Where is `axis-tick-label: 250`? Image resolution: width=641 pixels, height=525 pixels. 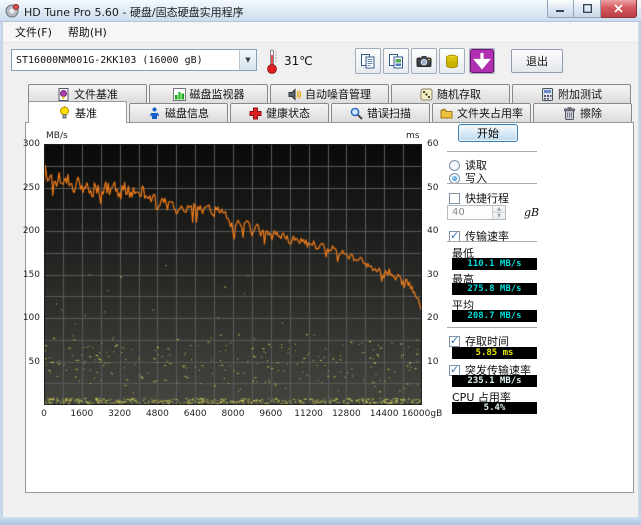 axis-tick-label: 250 is located at coordinates (31, 187).